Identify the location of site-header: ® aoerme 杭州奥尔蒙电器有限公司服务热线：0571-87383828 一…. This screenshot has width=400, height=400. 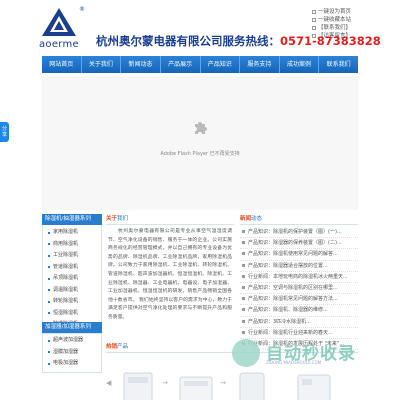
(200, 27).